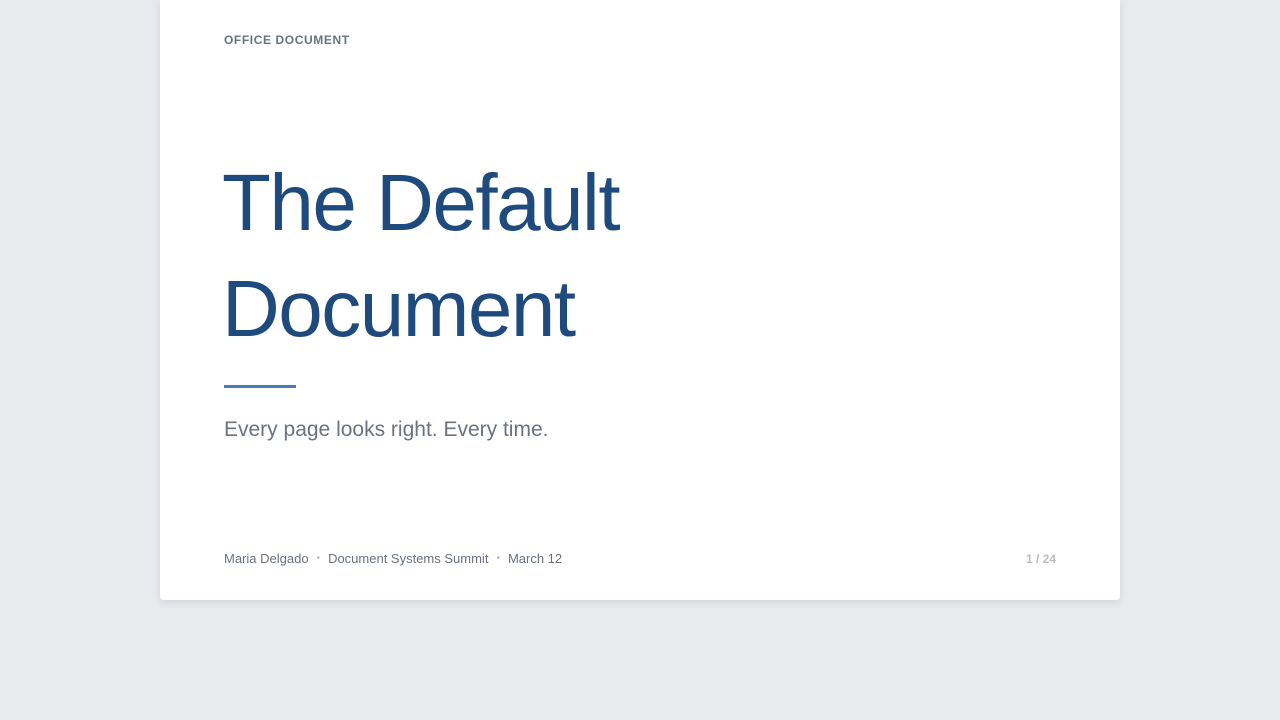 The image size is (1280, 720). What do you see at coordinates (421, 256) in the screenshot?
I see `slide-title: The Default Document` at bounding box center [421, 256].